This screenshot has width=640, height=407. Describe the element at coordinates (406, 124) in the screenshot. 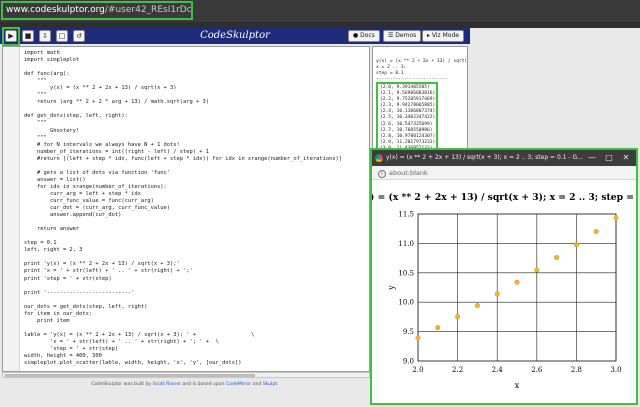

I see `output-dot-row: (2.6, 10.547325699)` at that location.